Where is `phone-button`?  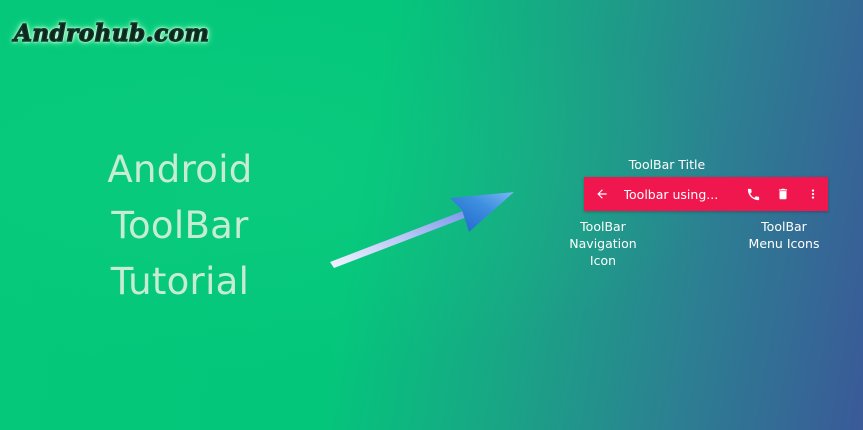 phone-button is located at coordinates (753, 194).